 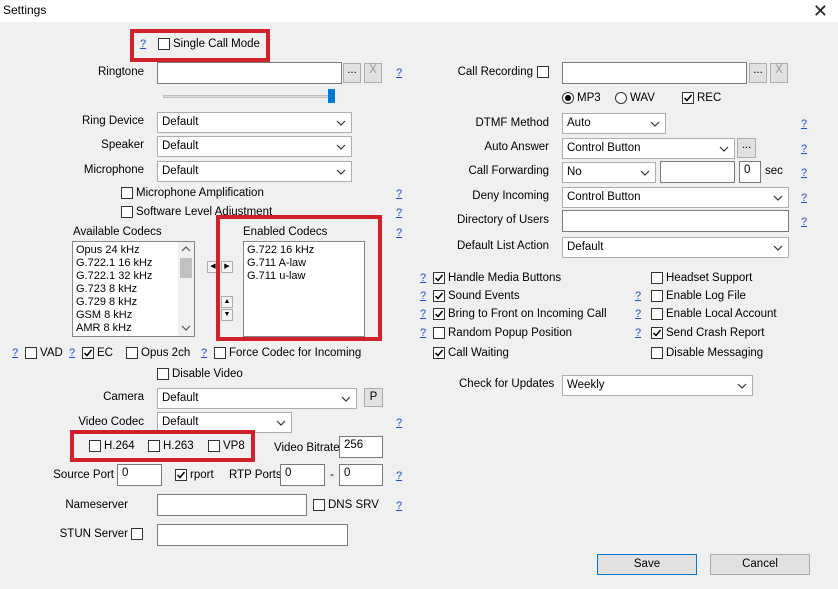 What do you see at coordinates (114, 263) in the screenshot?
I see `list-item: G.722.1 16 kHz` at bounding box center [114, 263].